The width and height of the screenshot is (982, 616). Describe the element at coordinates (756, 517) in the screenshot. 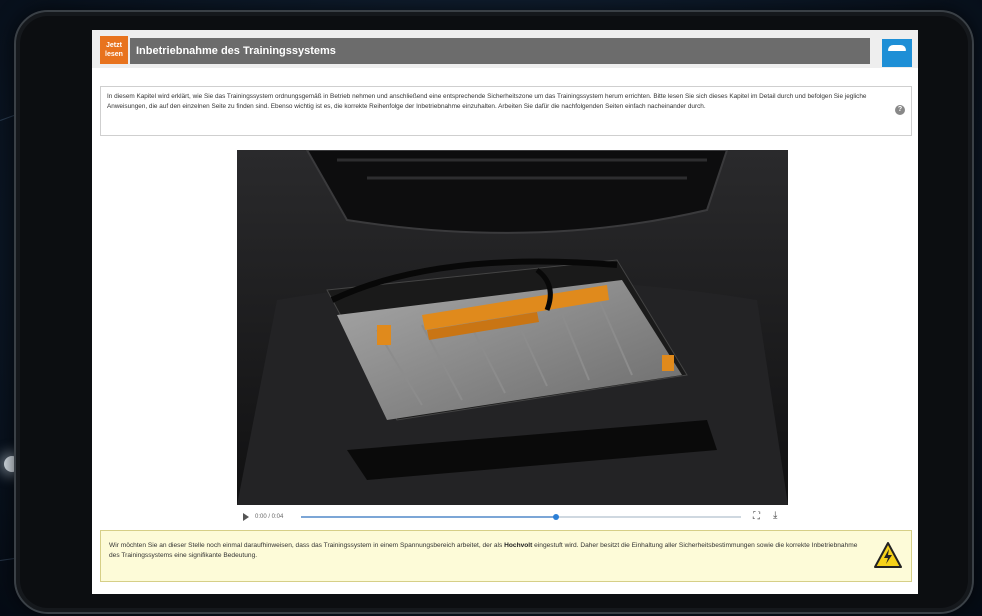

I see `fullscreen-icon: ⛶` at that location.